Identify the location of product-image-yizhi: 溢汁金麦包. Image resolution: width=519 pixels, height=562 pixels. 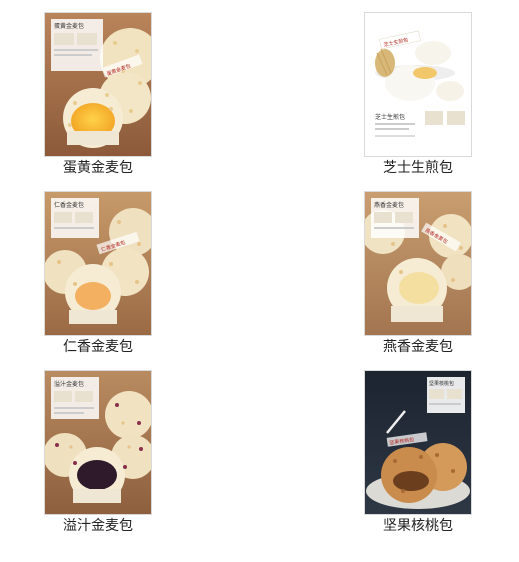
(98, 442).